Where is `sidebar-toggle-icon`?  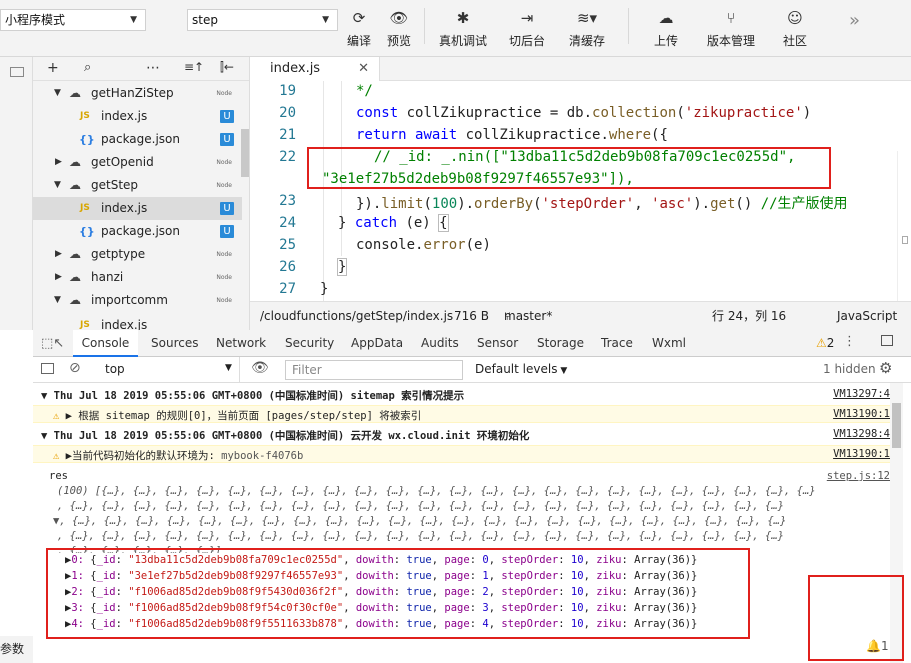
sidebar-toggle-icon is located at coordinates (47, 368).